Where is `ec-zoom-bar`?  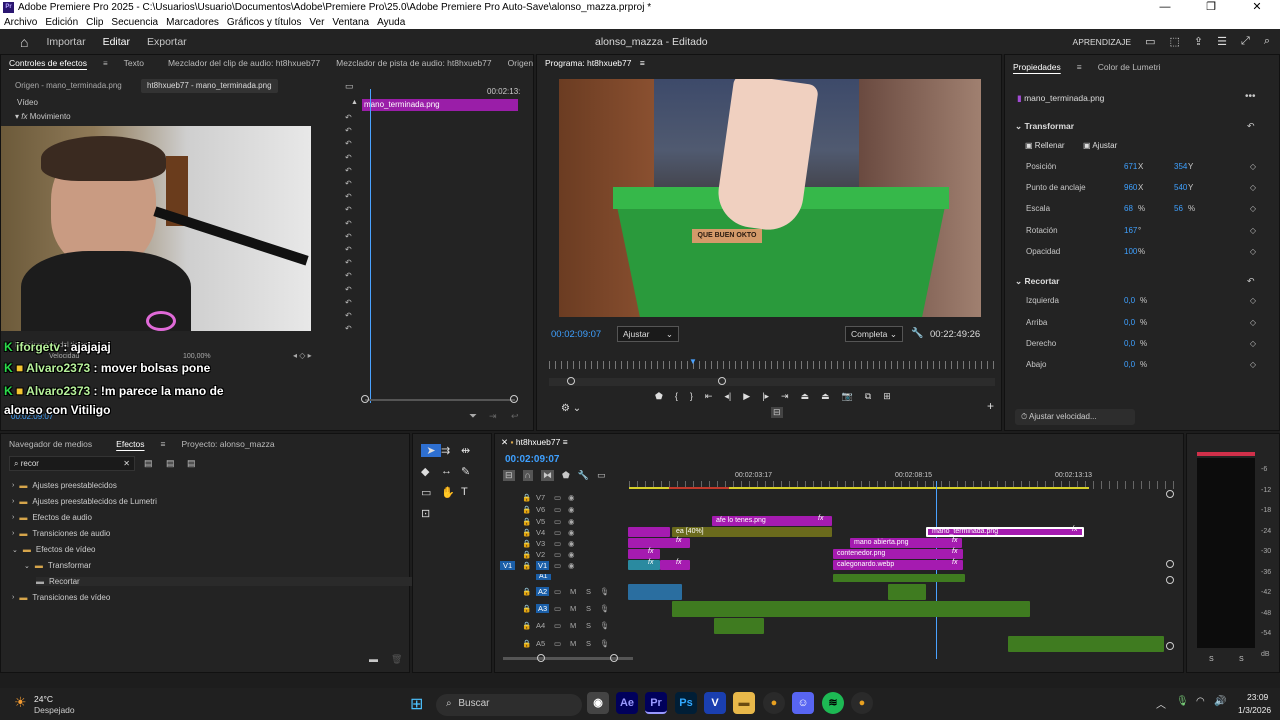 ec-zoom-bar is located at coordinates (440, 400).